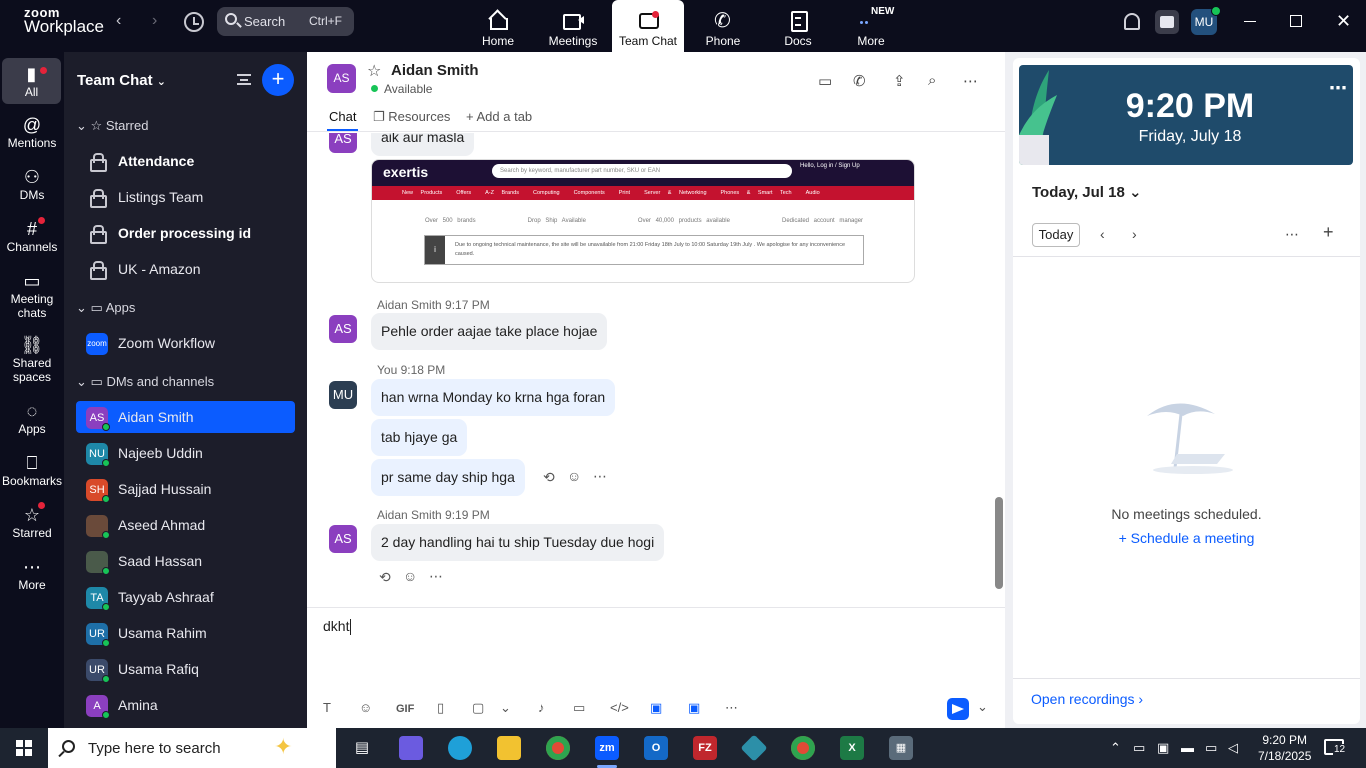  Describe the element at coordinates (185, 669) in the screenshot. I see `dm-item: UR Usama Rafiq` at that location.